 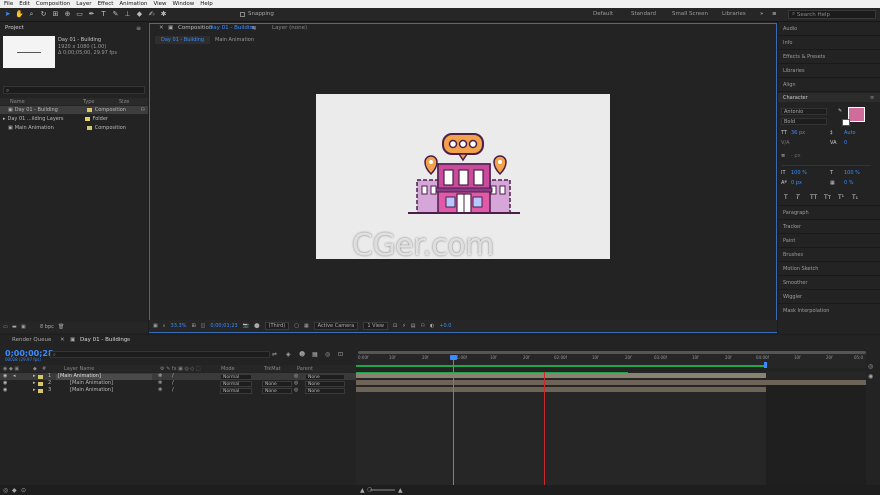 What do you see at coordinates (236, 376) in the screenshot?
I see `blend-mode-dropdown: Normal` at bounding box center [236, 376].